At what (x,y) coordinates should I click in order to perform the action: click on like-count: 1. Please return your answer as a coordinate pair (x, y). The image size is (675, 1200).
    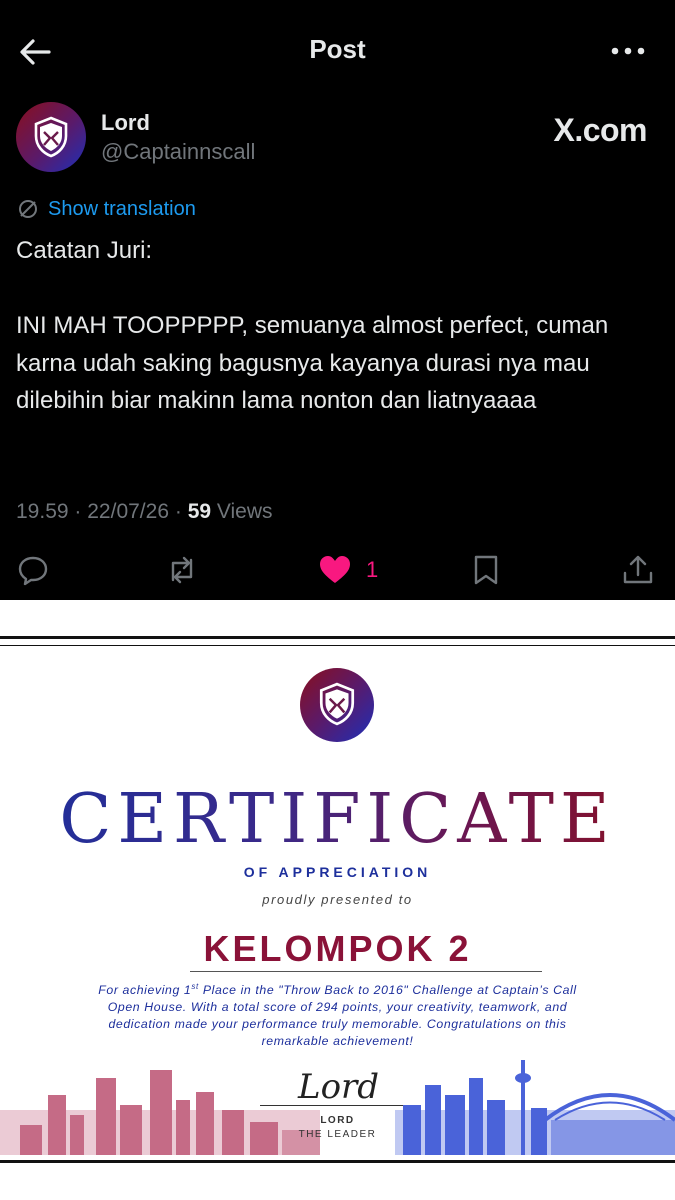
    Looking at the image, I should click on (372, 569).